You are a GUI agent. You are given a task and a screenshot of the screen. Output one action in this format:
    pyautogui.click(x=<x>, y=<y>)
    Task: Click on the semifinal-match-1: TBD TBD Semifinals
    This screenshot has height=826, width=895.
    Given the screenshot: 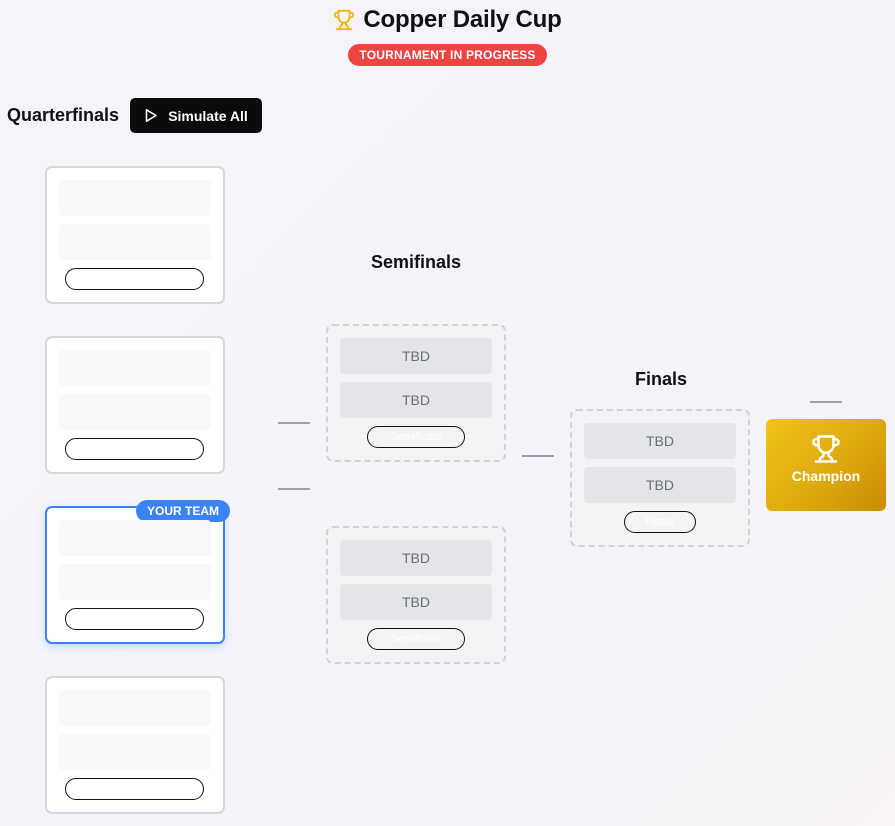 What is the action you would take?
    pyautogui.click(x=416, y=393)
    